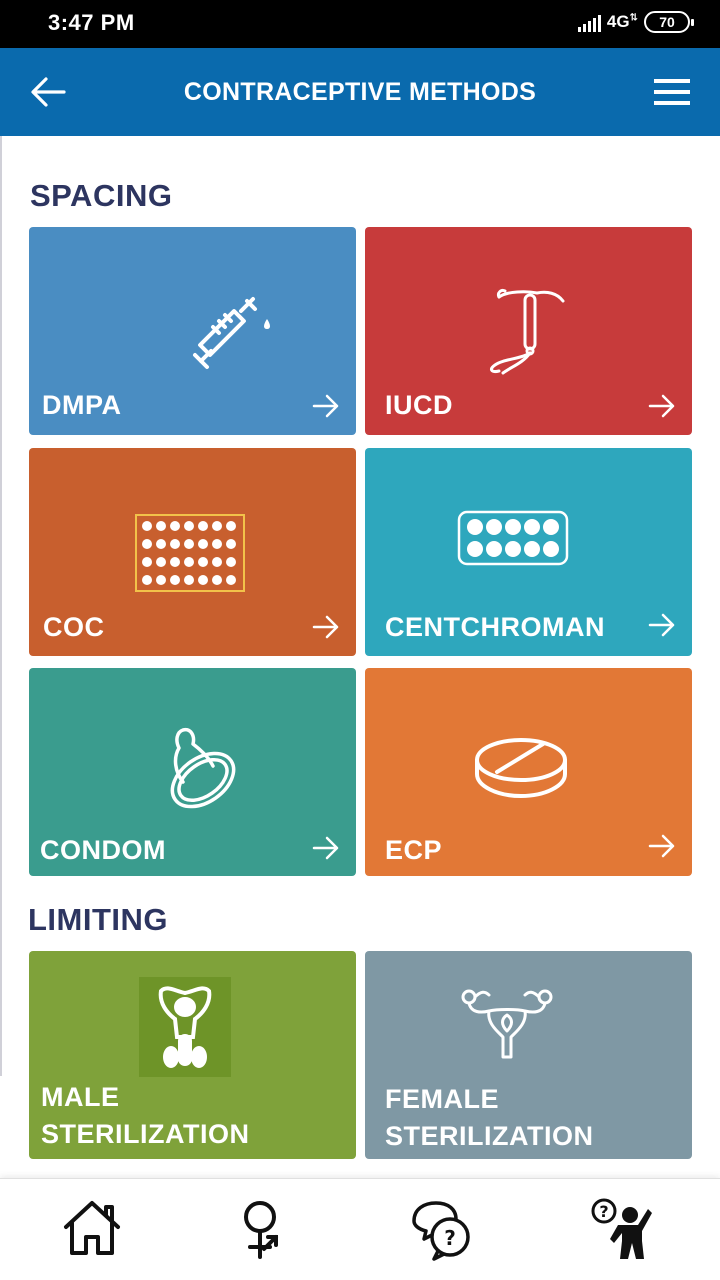 The height and width of the screenshot is (1280, 720). I want to click on home-icon, so click(92, 1229).